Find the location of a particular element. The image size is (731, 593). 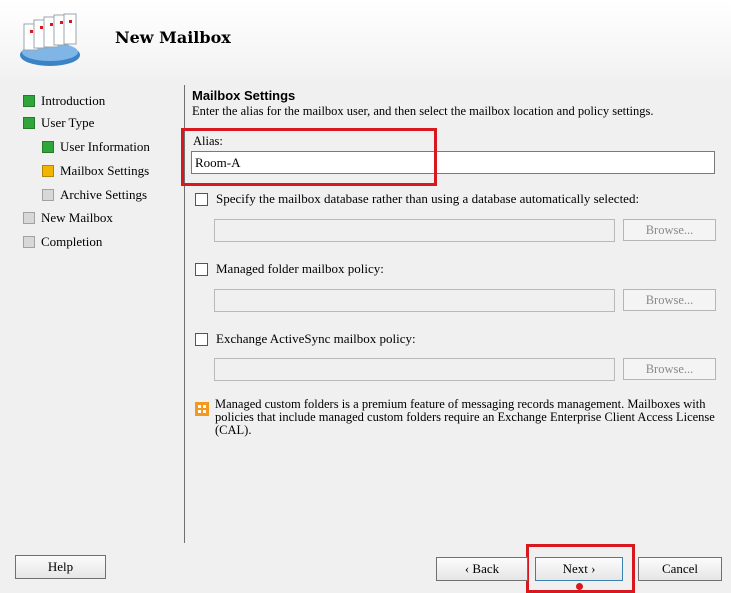

nav-step-archive-settings: Archive Settings is located at coordinates (94, 195).